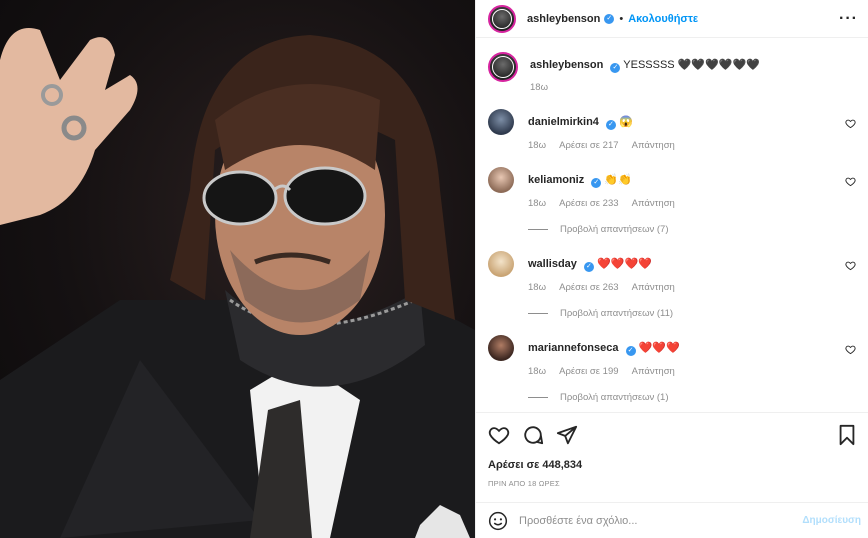 Image resolution: width=868 pixels, height=538 pixels. I want to click on comment-username: wallisday, so click(552, 264).